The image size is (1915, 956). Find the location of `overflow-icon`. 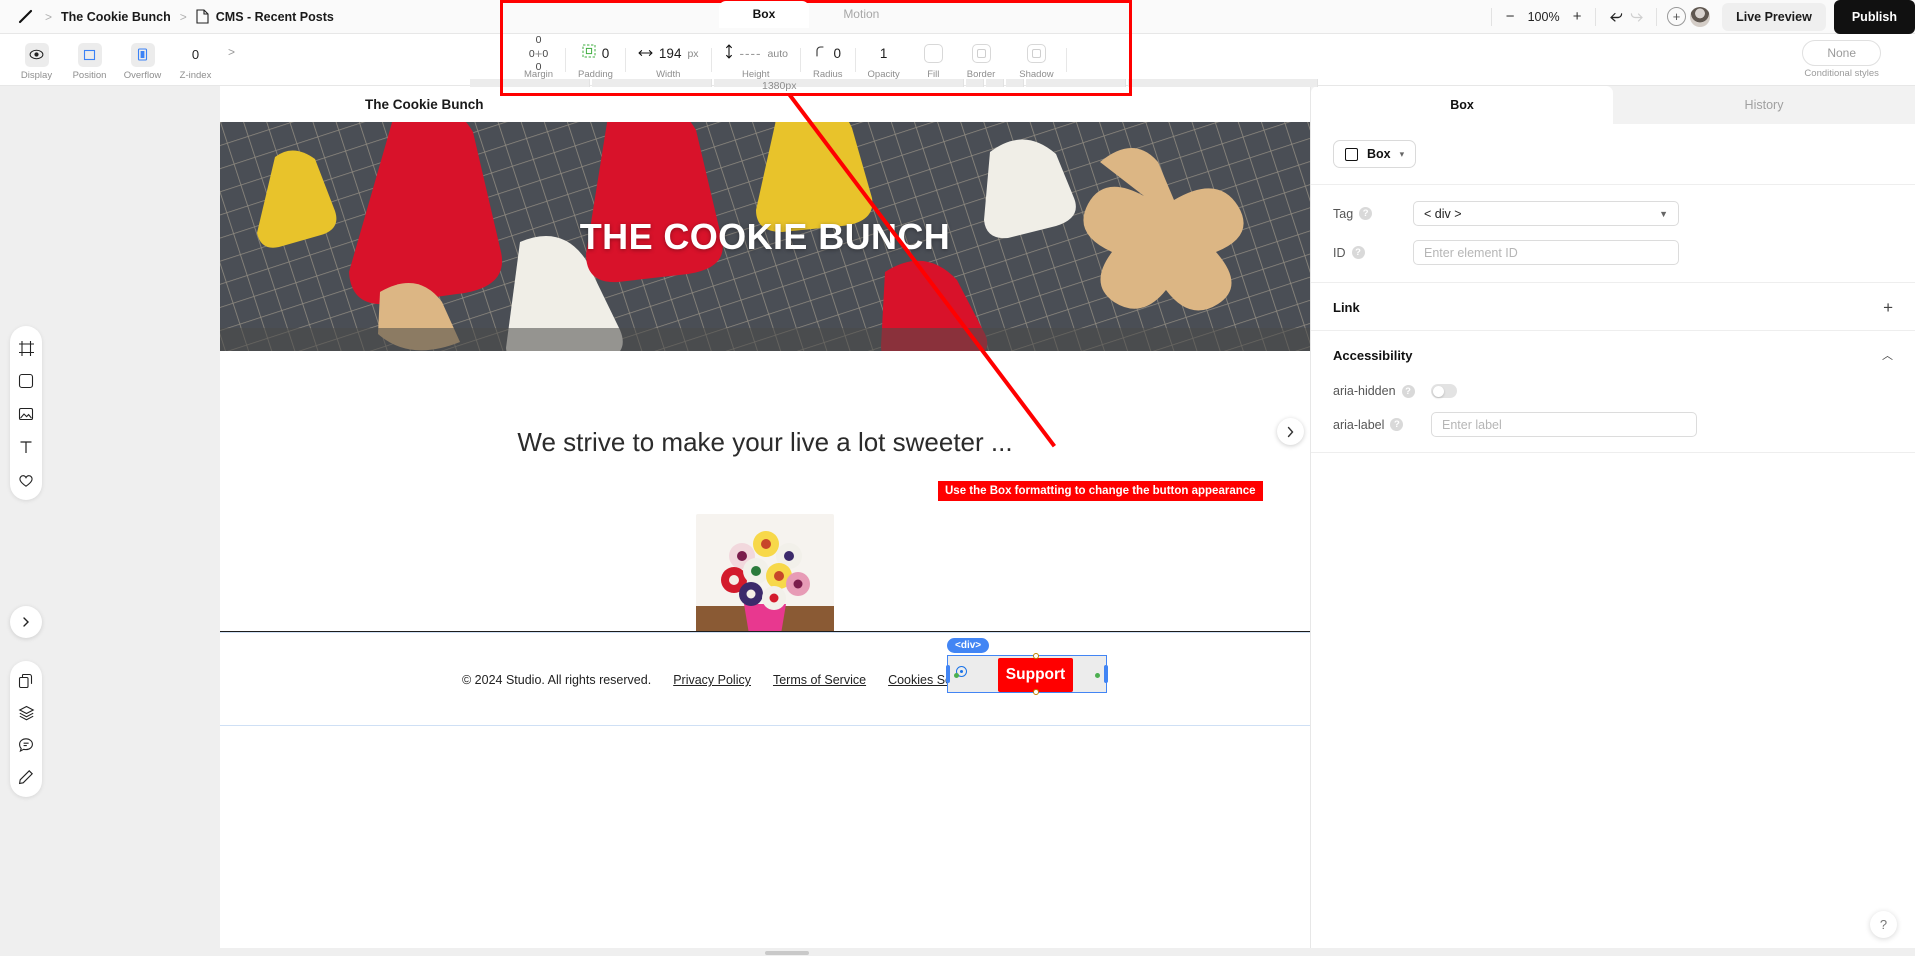

overflow-icon is located at coordinates (142, 54).